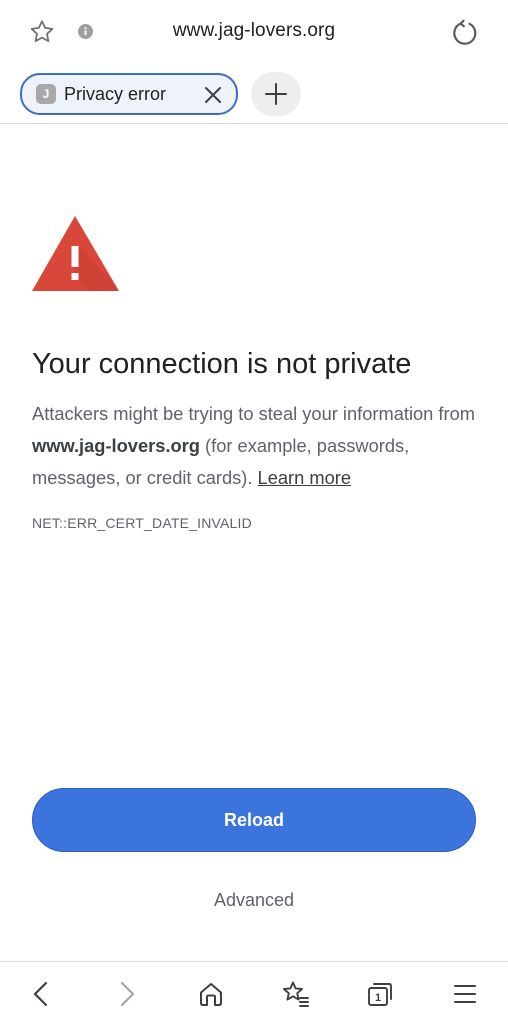 The width and height of the screenshot is (508, 1025). Describe the element at coordinates (295, 994) in the screenshot. I see `bookmarks-icon` at that location.